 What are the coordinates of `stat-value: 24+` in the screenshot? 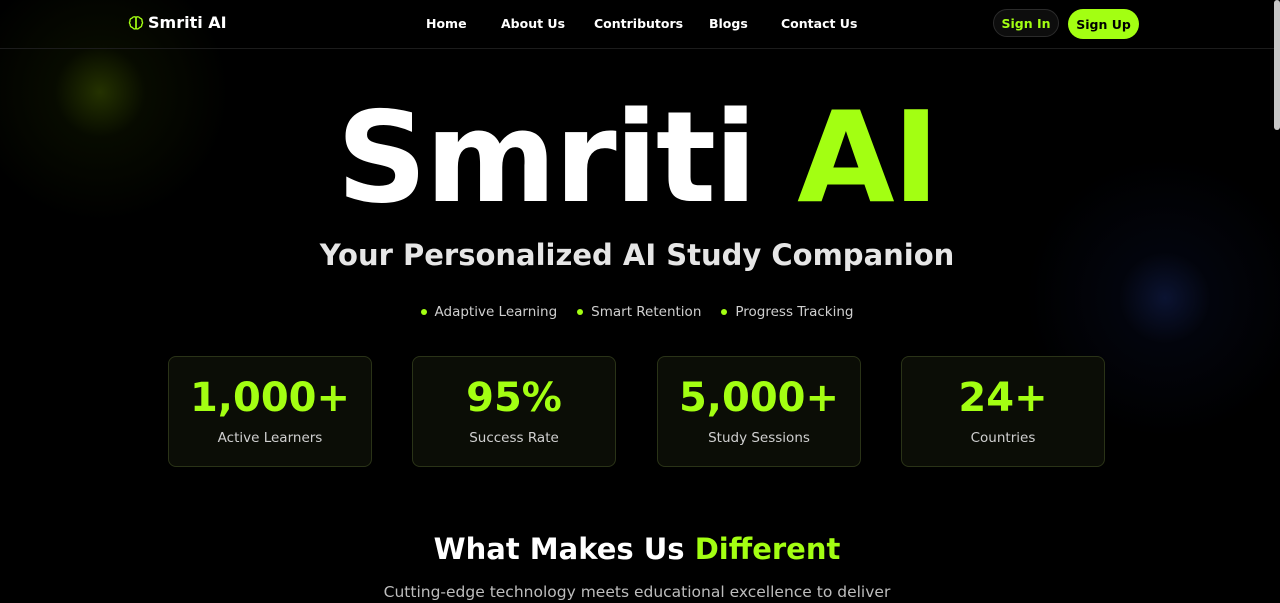 It's located at (1003, 398).